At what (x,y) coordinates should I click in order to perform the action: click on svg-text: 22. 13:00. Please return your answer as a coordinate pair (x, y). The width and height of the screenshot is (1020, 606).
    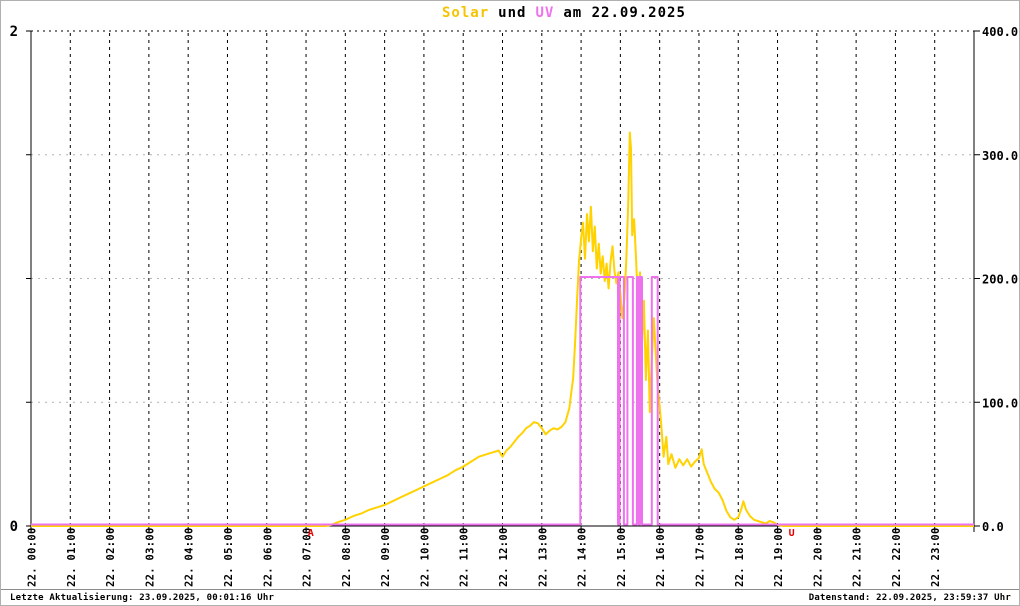
    Looking at the image, I should click on (543, 557).